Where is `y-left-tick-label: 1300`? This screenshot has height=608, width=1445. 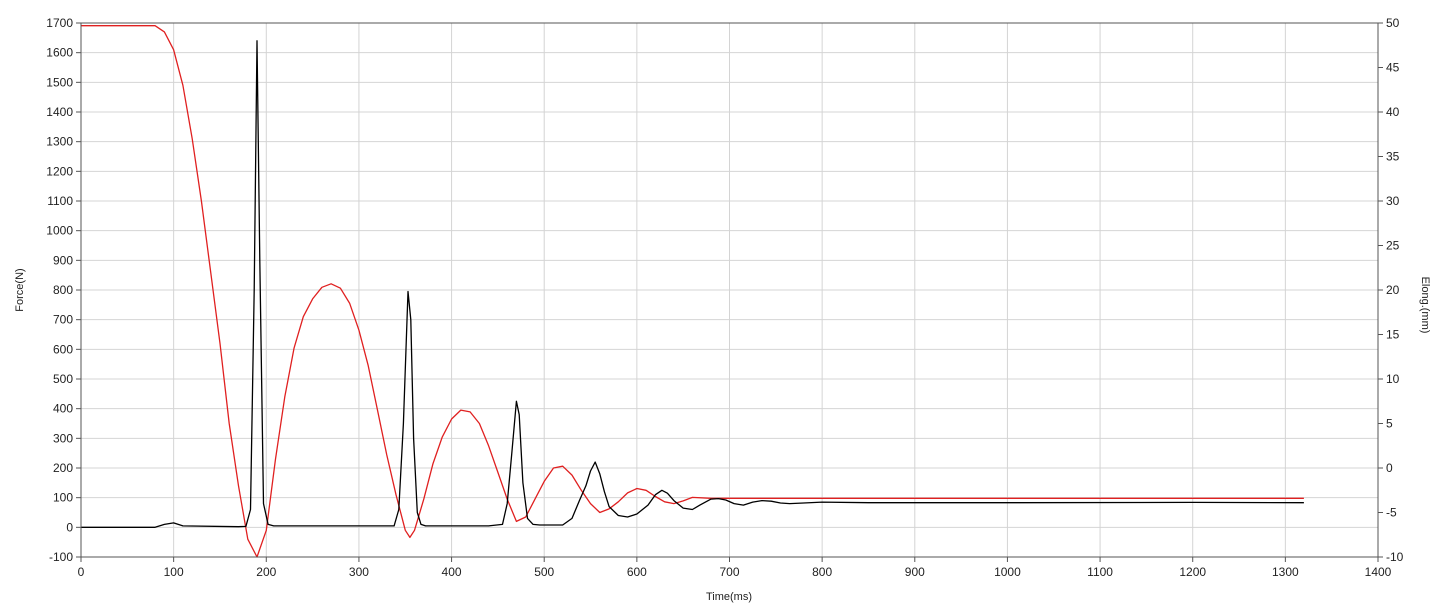 y-left-tick-label: 1300 is located at coordinates (59, 142).